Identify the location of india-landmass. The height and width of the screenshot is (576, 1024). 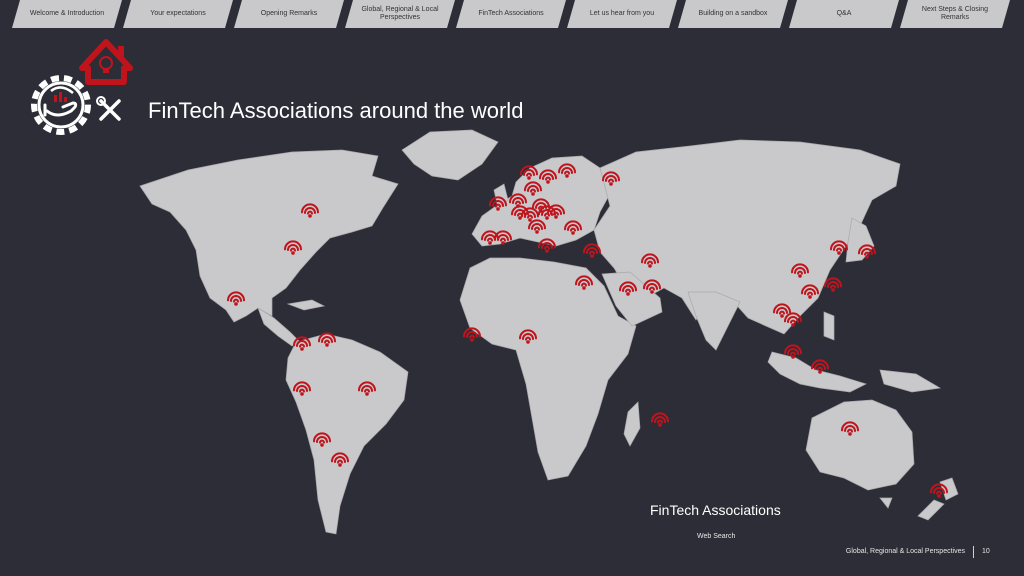
(714, 321).